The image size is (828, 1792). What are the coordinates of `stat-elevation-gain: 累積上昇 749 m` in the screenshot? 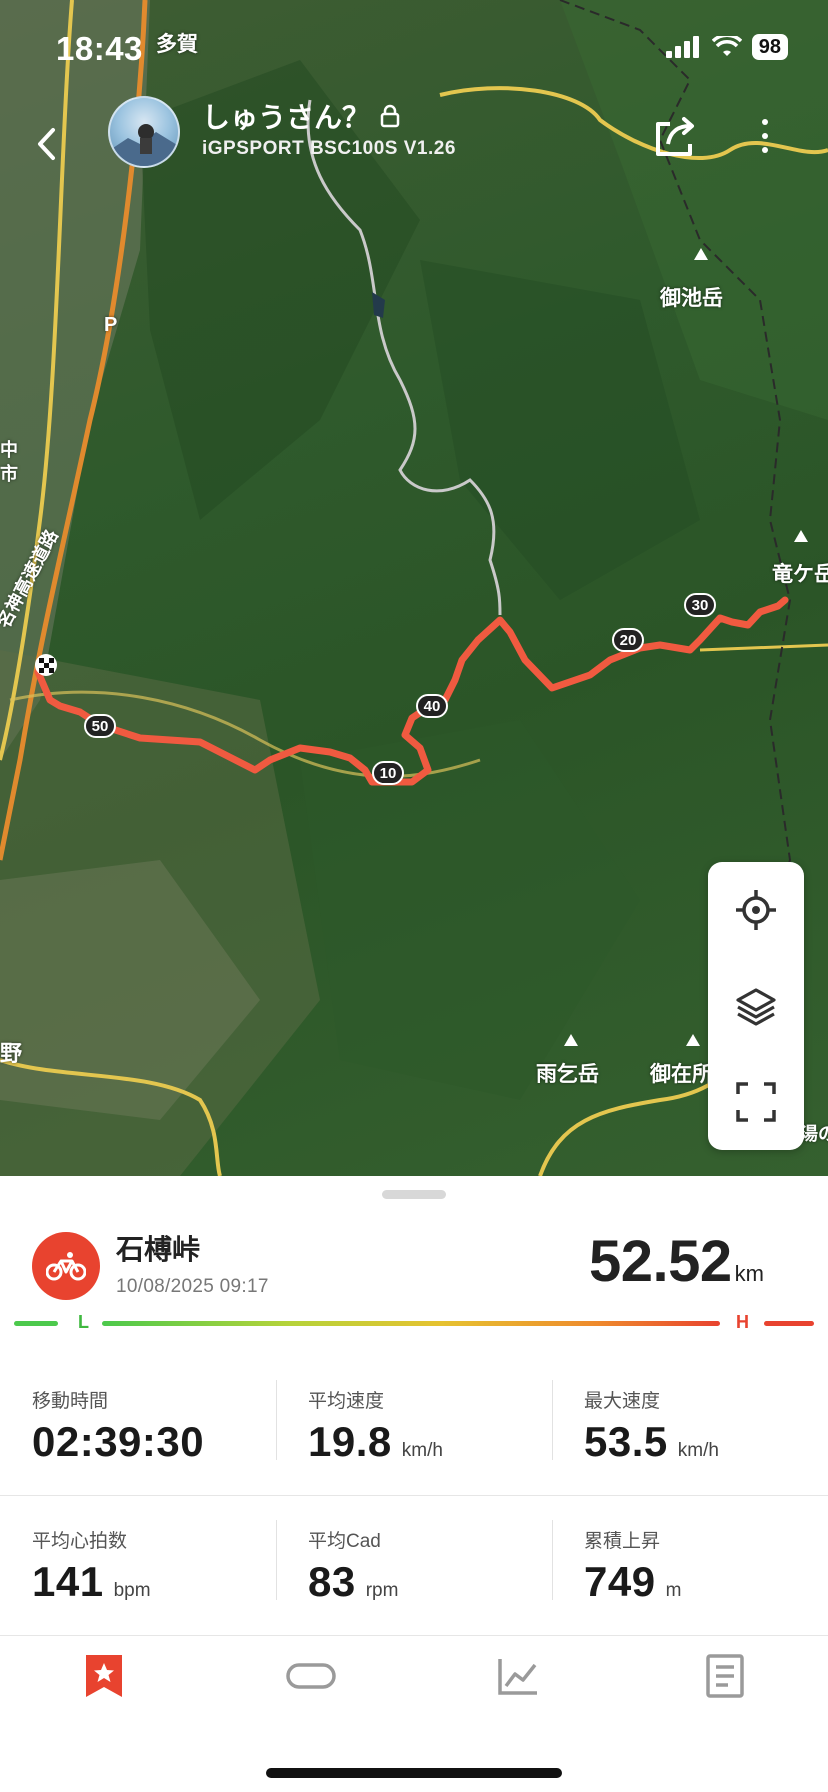 It's located at (690, 1566).